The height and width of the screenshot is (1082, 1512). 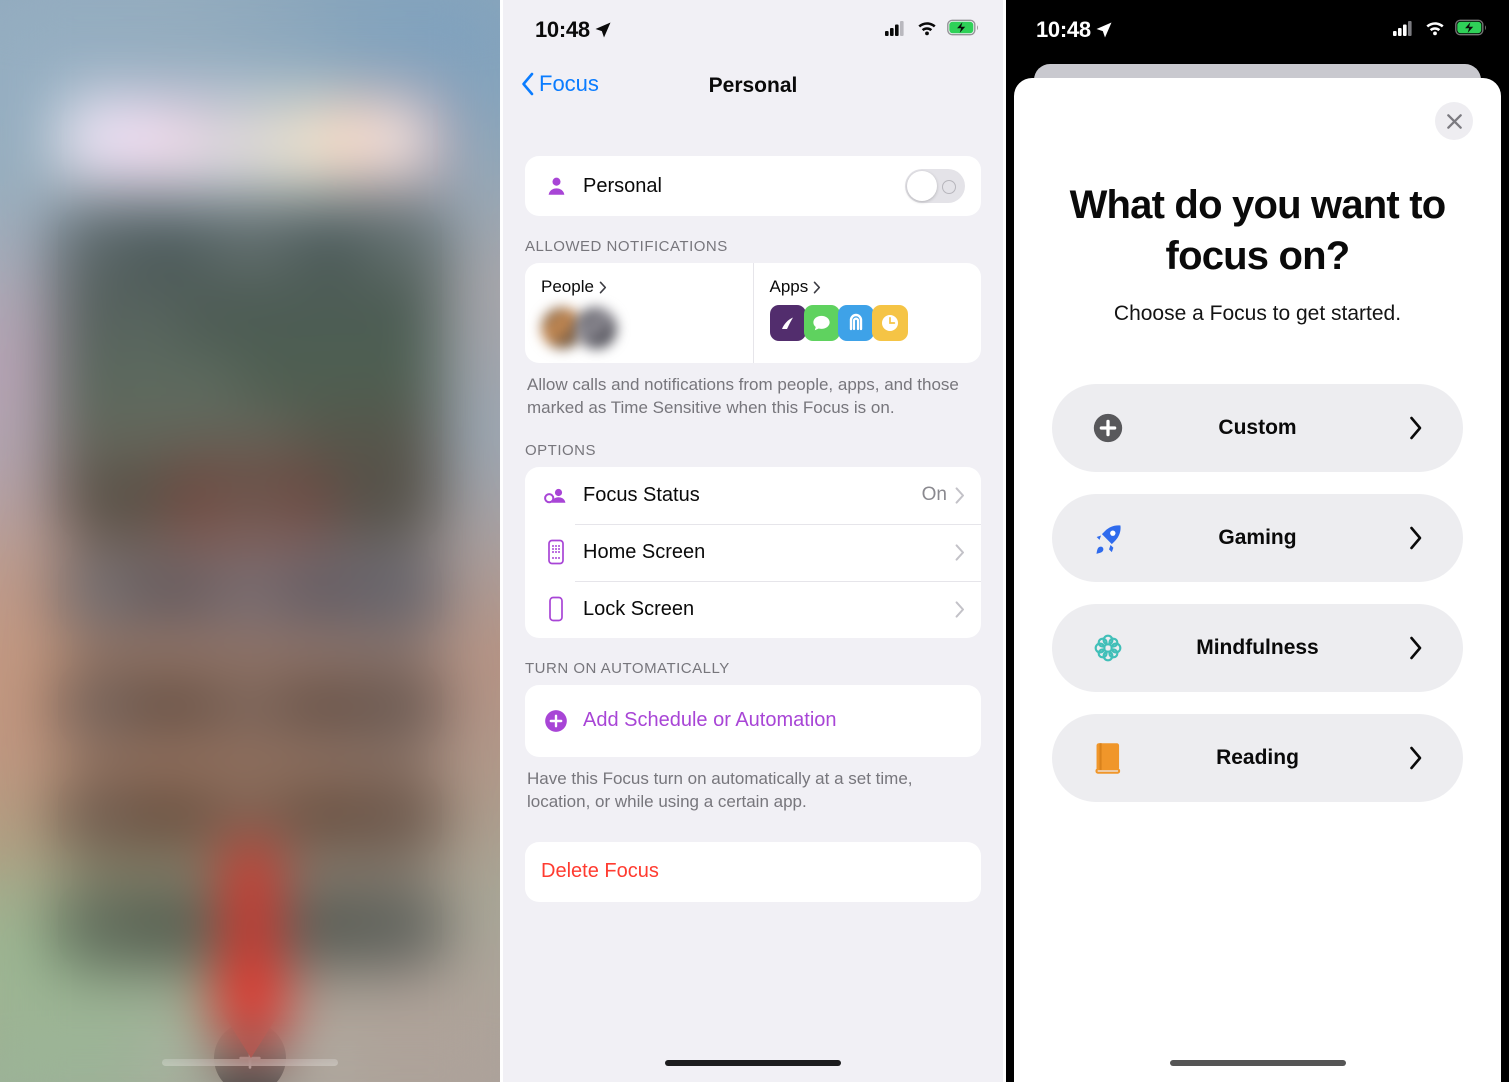 What do you see at coordinates (889, 323) in the screenshot?
I see `clock-app-icon` at bounding box center [889, 323].